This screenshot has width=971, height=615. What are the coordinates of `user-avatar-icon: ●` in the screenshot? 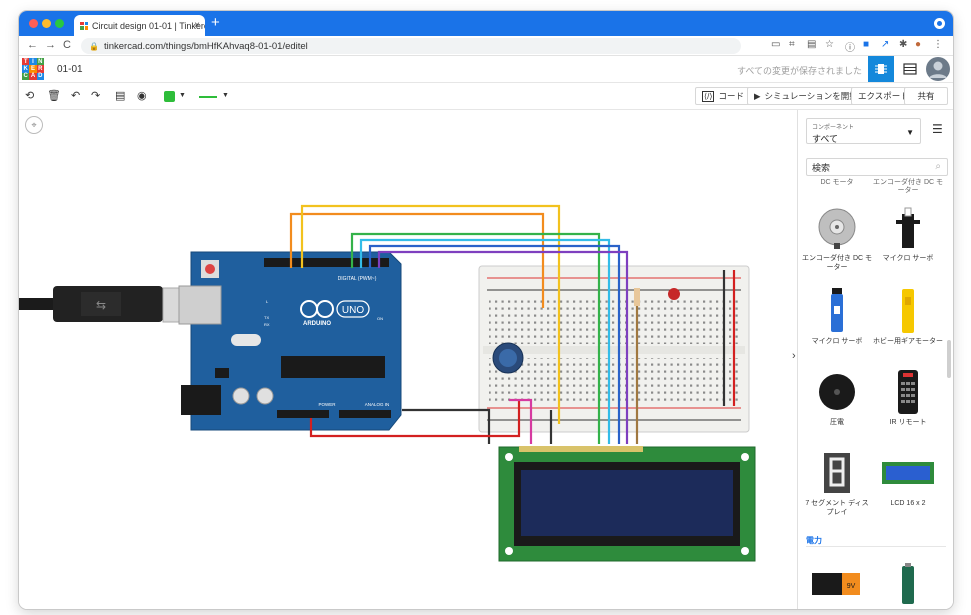 It's located at (918, 44).